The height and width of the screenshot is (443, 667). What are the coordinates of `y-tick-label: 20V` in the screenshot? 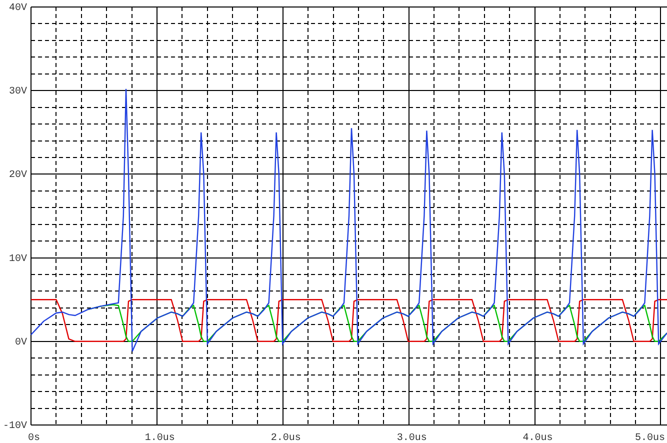 It's located at (17, 176).